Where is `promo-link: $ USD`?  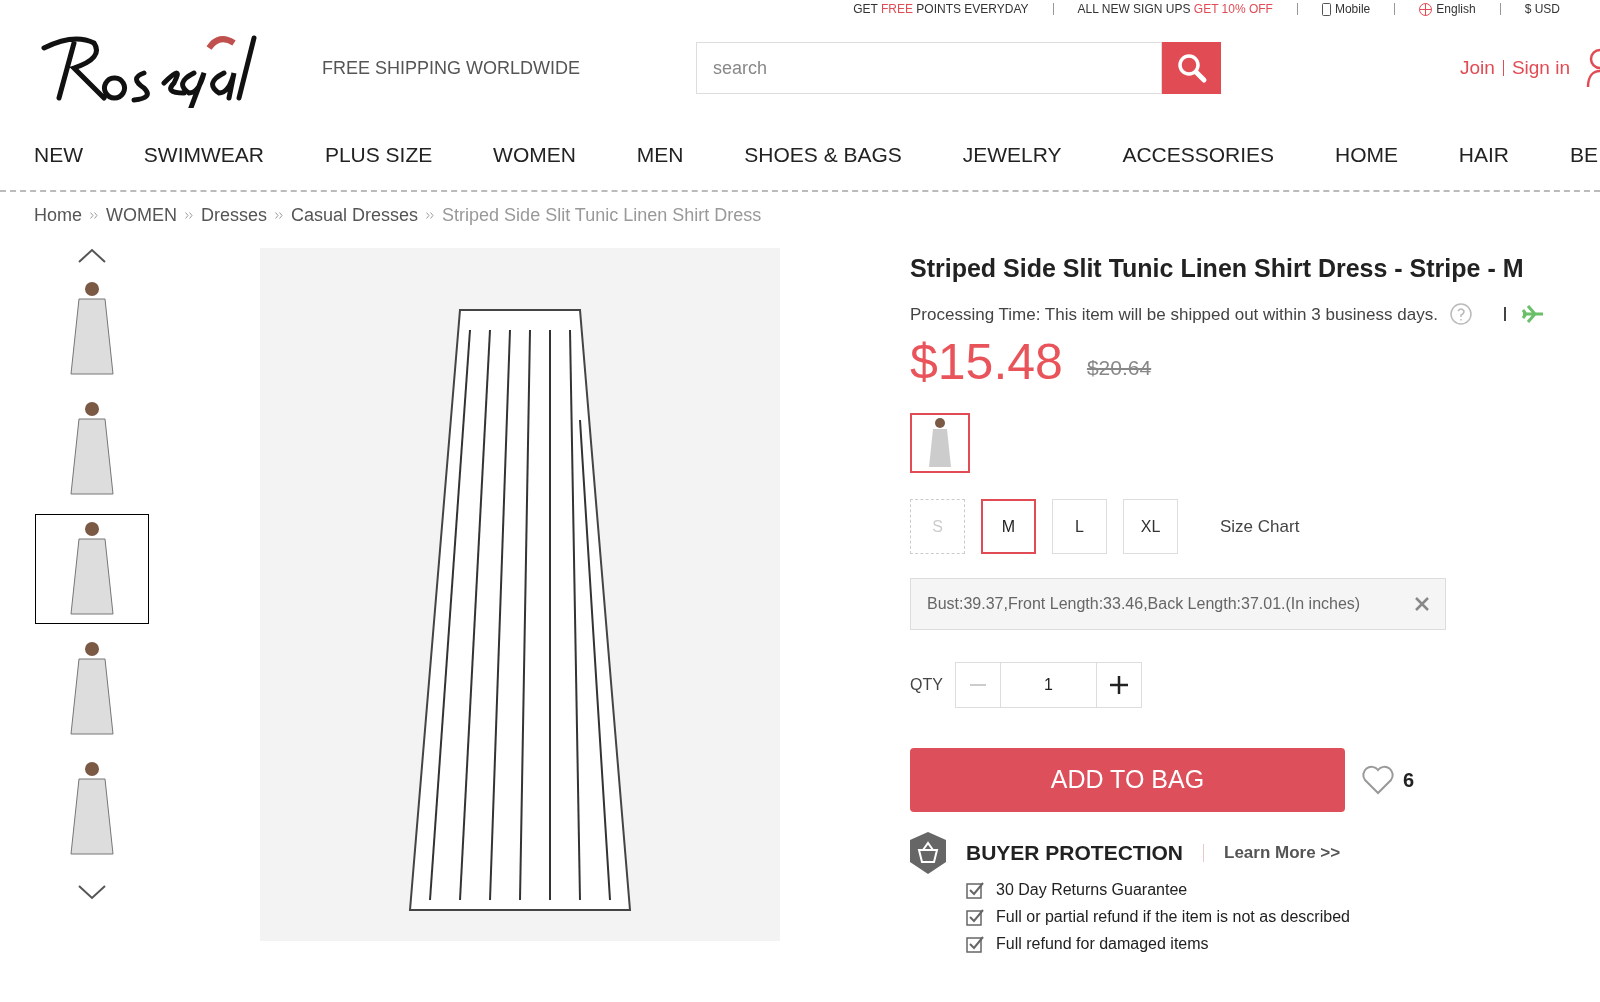 promo-link: $ USD is located at coordinates (1542, 9).